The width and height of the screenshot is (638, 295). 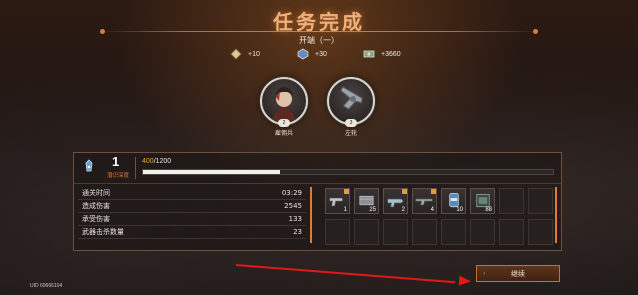 I want to click on stat-row-weapon-kills: 武器击杀数量 23, so click(x=192, y=232).